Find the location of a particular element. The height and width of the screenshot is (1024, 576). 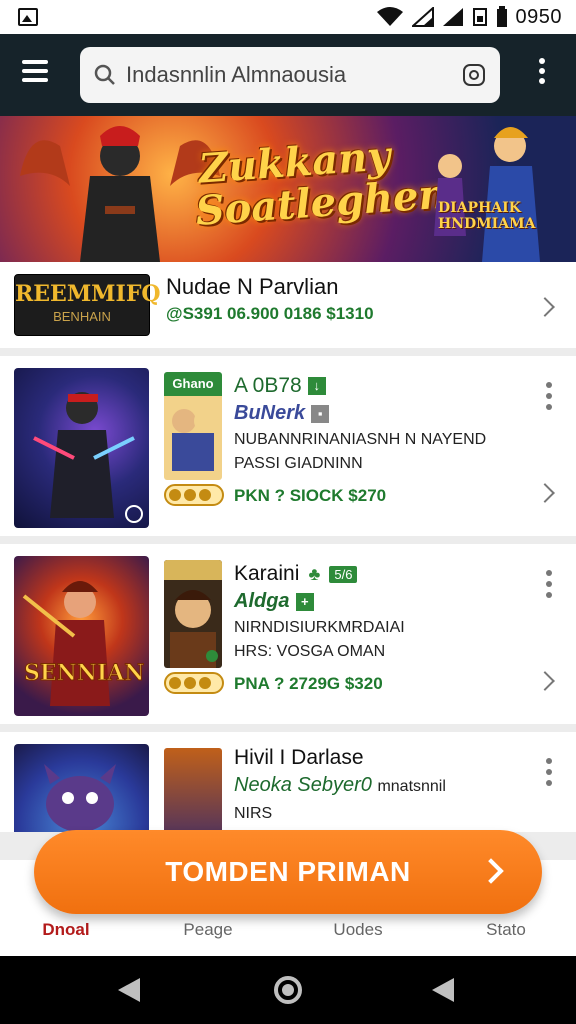

featured-logo-title: REEMMIFQ is located at coordinates (88, 294).